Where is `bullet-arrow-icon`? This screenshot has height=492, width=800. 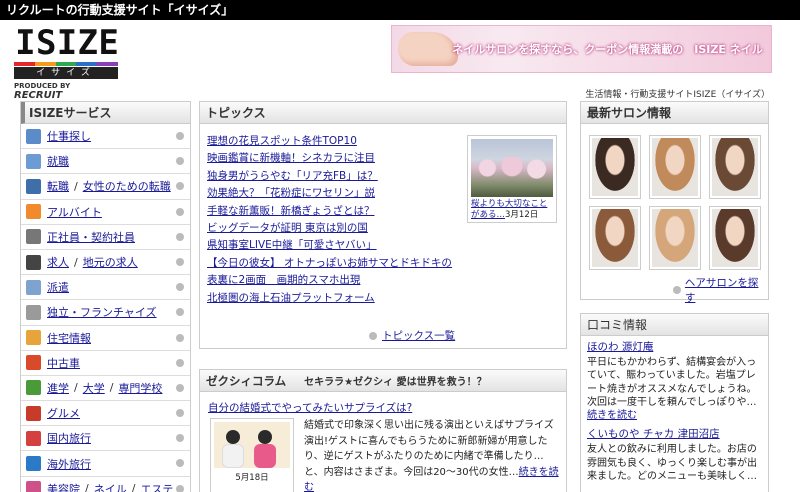
bullet-arrow-icon is located at coordinates (373, 335).